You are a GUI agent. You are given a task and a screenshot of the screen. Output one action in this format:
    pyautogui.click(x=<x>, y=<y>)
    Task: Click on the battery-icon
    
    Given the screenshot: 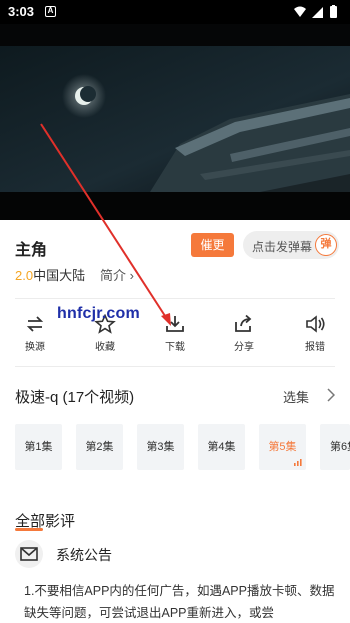 What is the action you would take?
    pyautogui.click(x=333, y=12)
    